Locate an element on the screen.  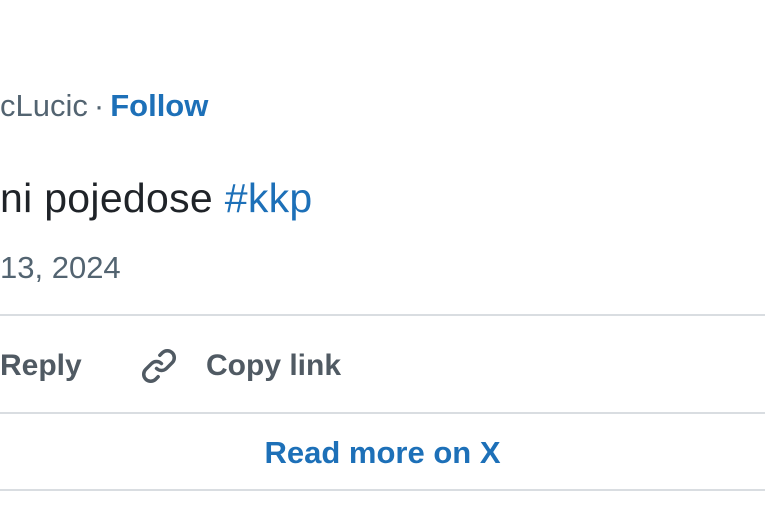
tweet-text: ni pojedose #kkp is located at coordinates (156, 198).